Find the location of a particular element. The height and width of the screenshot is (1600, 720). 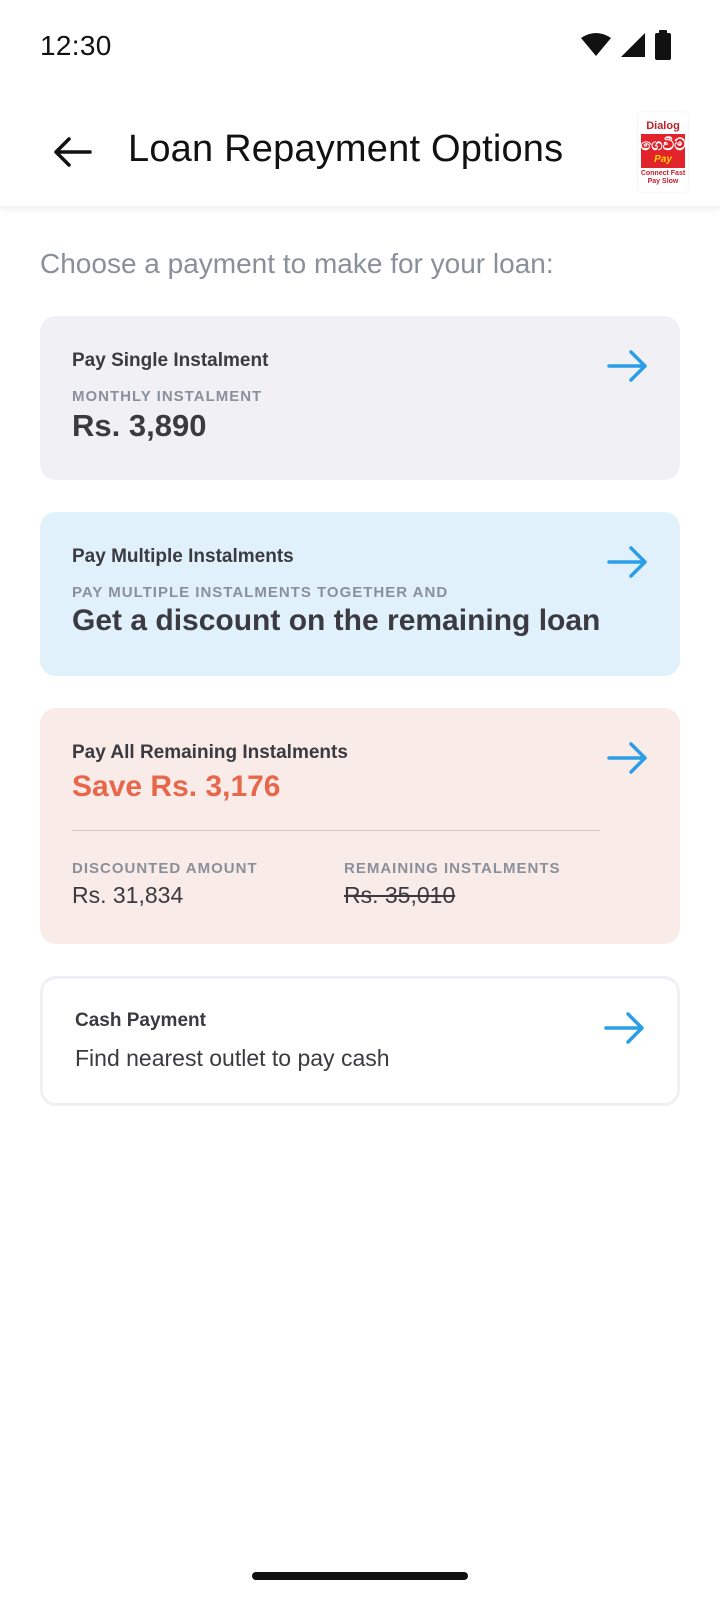

card-value: Get a discount on the remaining loan is located at coordinates (336, 620).